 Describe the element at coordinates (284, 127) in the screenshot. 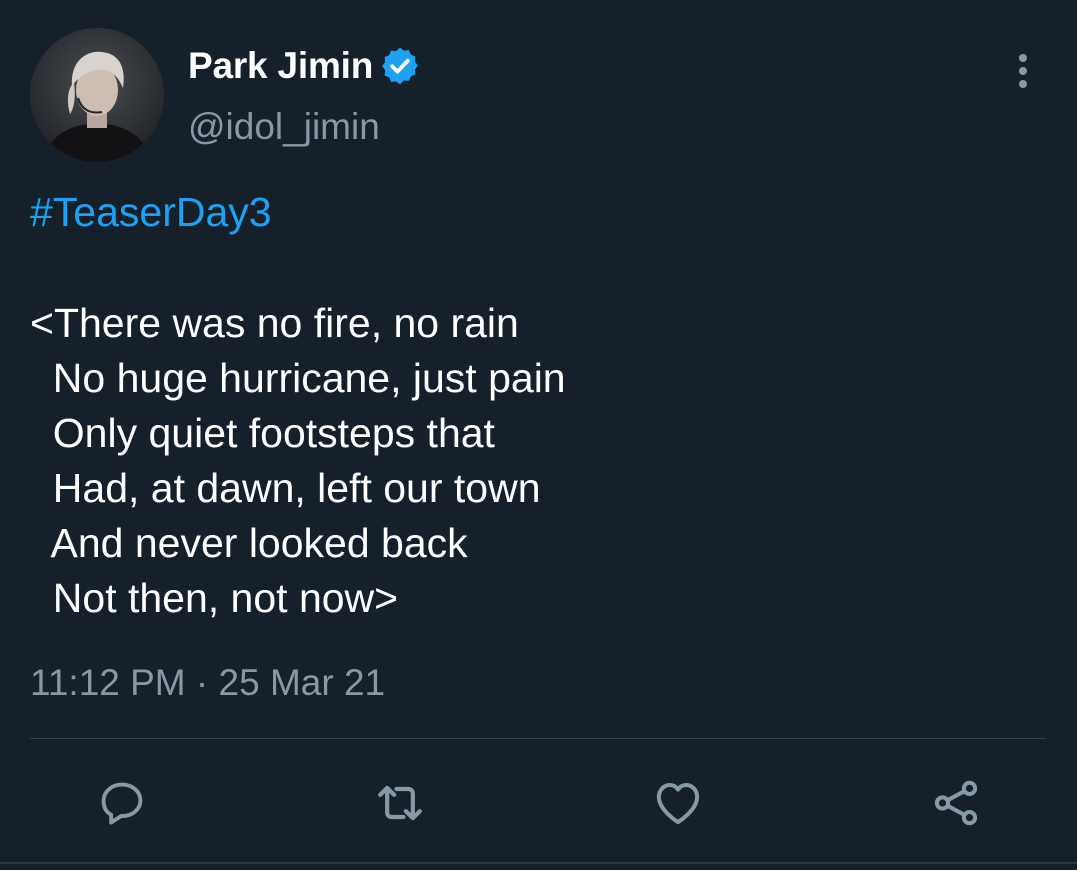

I see `author-handle: @idol_jimin` at that location.